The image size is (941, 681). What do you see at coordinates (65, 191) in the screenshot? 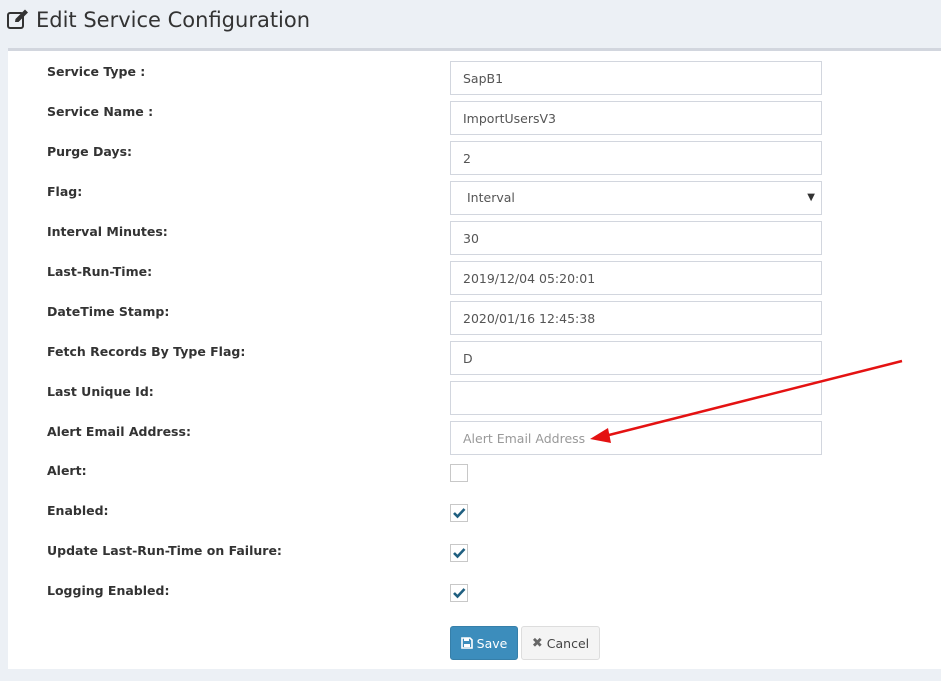
I see `flag-label: Flag:` at bounding box center [65, 191].